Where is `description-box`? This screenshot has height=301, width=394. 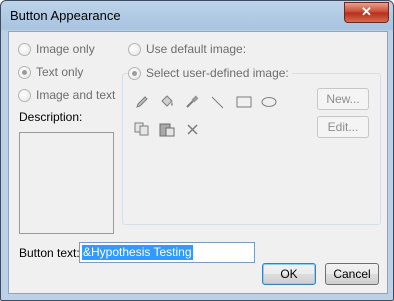
description-box is located at coordinates (66, 183).